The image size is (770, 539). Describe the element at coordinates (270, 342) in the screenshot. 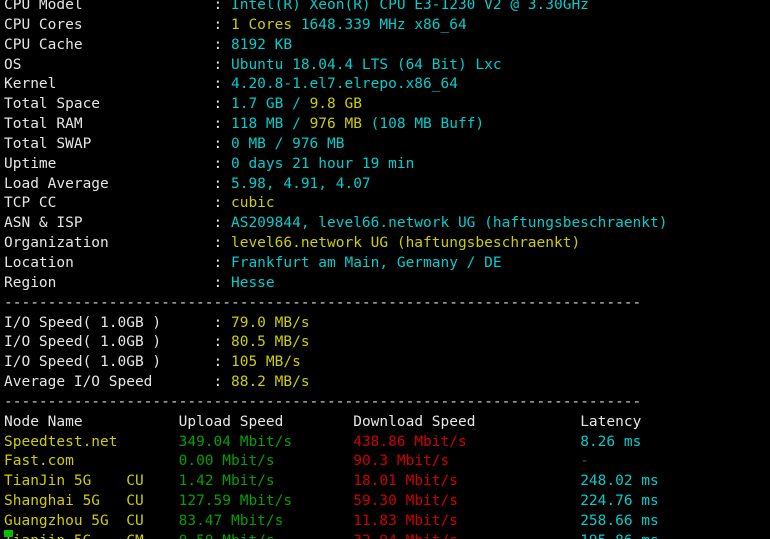

I see `io-speed-value: 80.5 MB/s` at that location.